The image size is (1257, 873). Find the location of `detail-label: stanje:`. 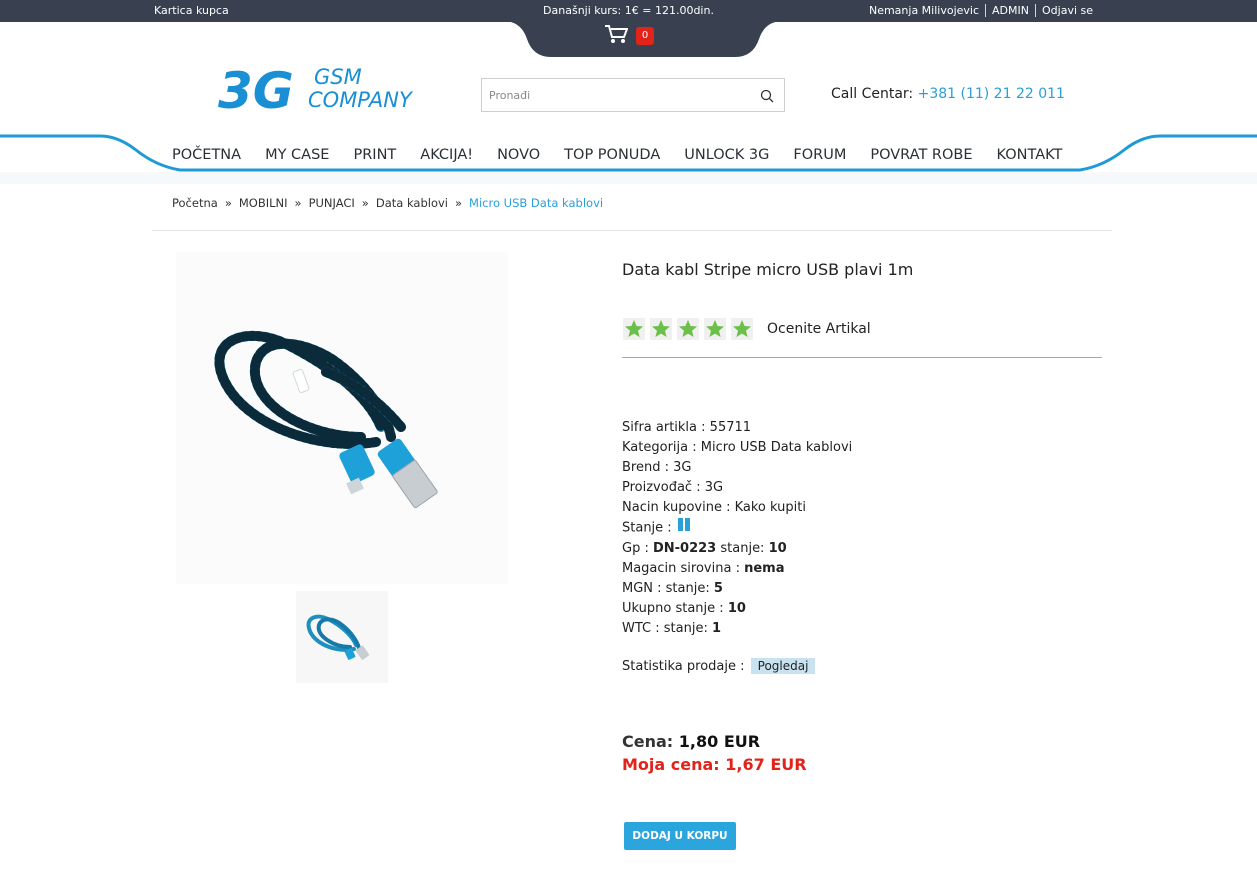

detail-label: stanje: is located at coordinates (742, 548).